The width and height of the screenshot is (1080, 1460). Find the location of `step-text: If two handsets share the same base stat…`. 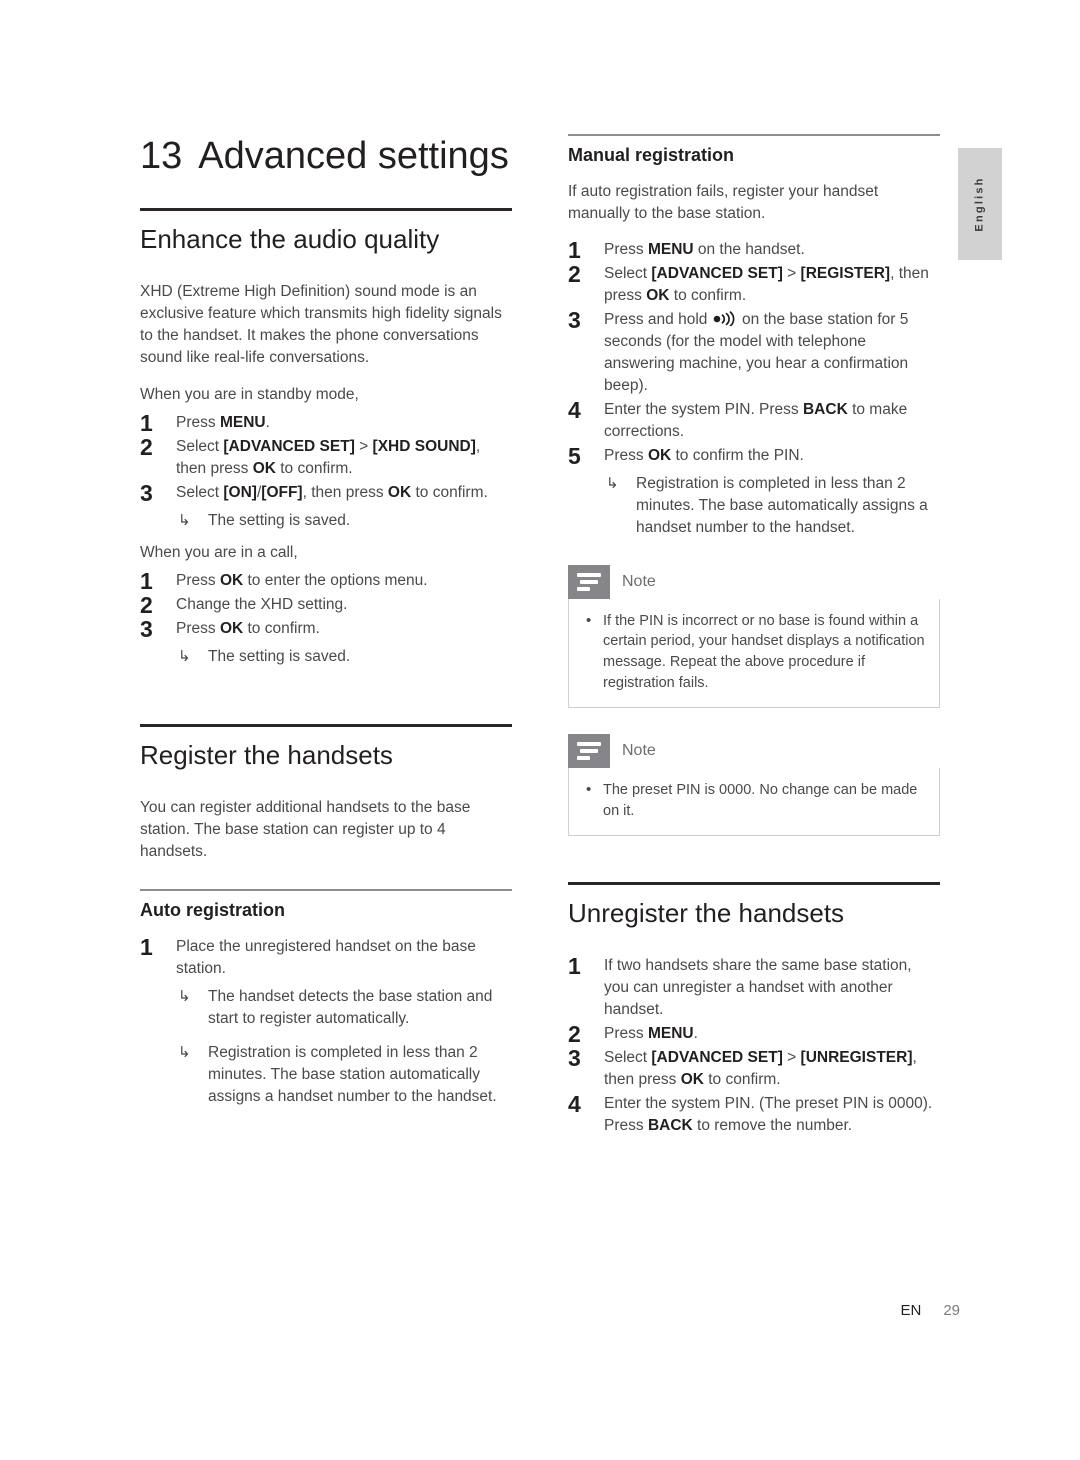

step-text: If two handsets share the same base stat… is located at coordinates (758, 988).